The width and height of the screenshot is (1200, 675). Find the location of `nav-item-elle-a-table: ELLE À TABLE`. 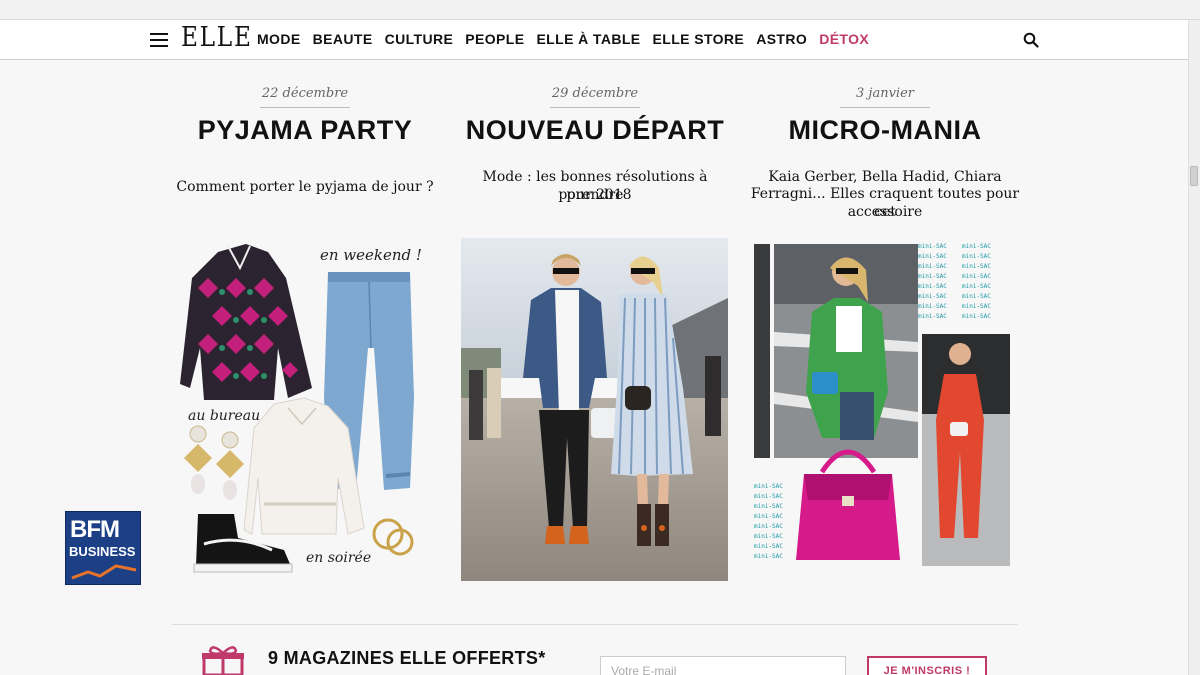

nav-item-elle-a-table: ELLE À TABLE is located at coordinates (588, 39).